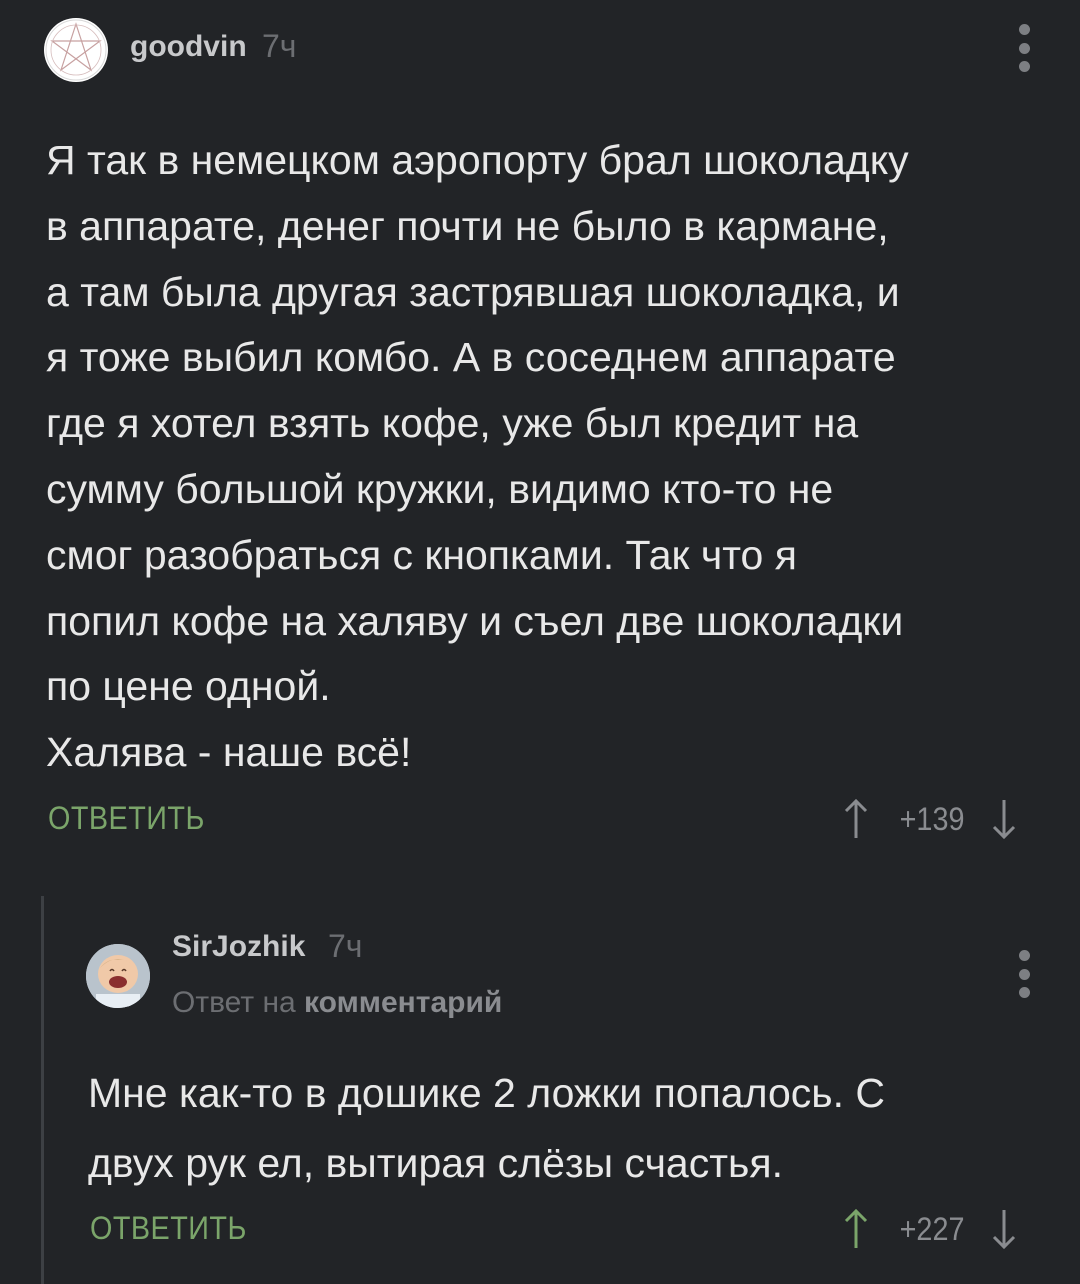 The width and height of the screenshot is (1080, 1284). I want to click on comment-text-line: по цене одной., so click(188, 686).